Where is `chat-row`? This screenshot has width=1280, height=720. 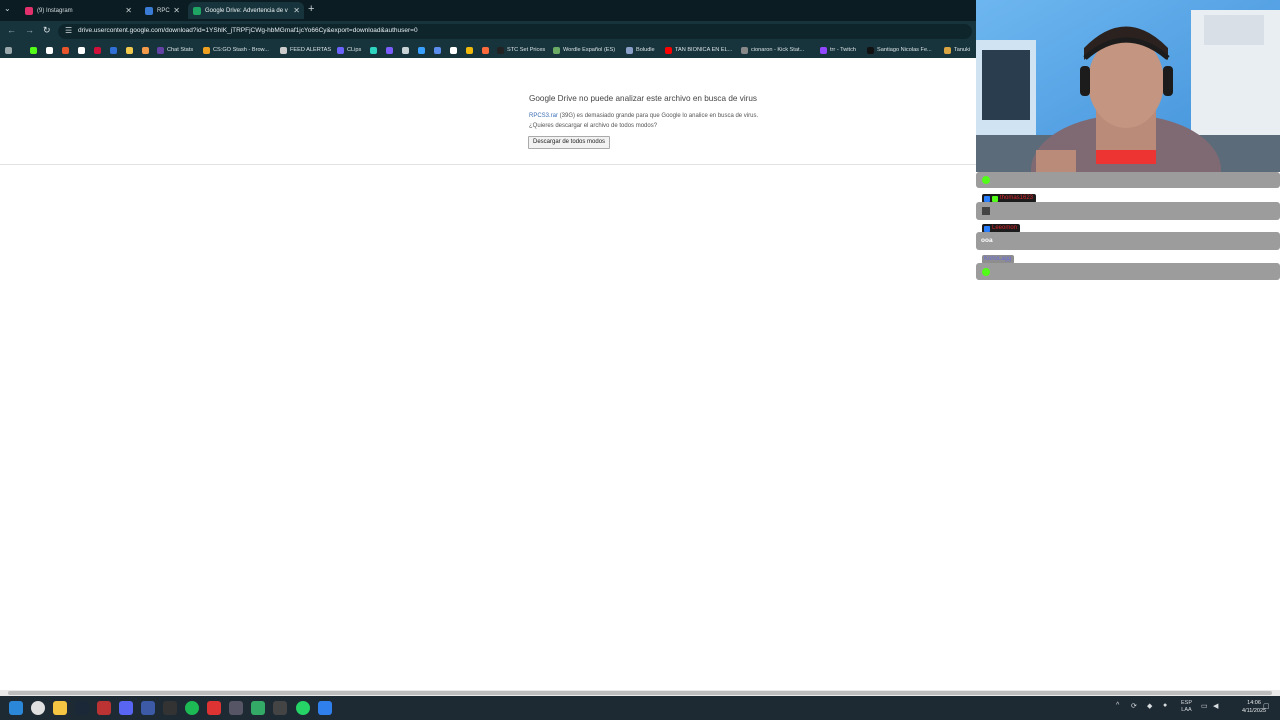
chat-row is located at coordinates (1128, 271).